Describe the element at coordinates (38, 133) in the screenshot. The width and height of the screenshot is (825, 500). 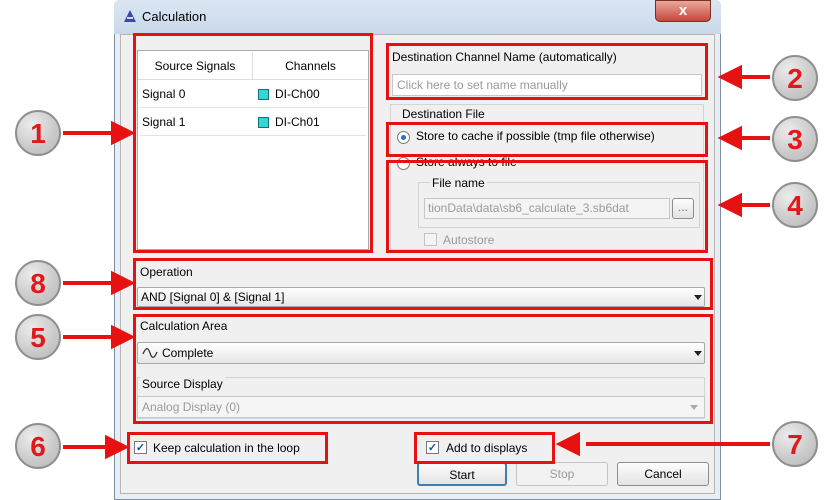
I see `callout-number-1: 1` at that location.